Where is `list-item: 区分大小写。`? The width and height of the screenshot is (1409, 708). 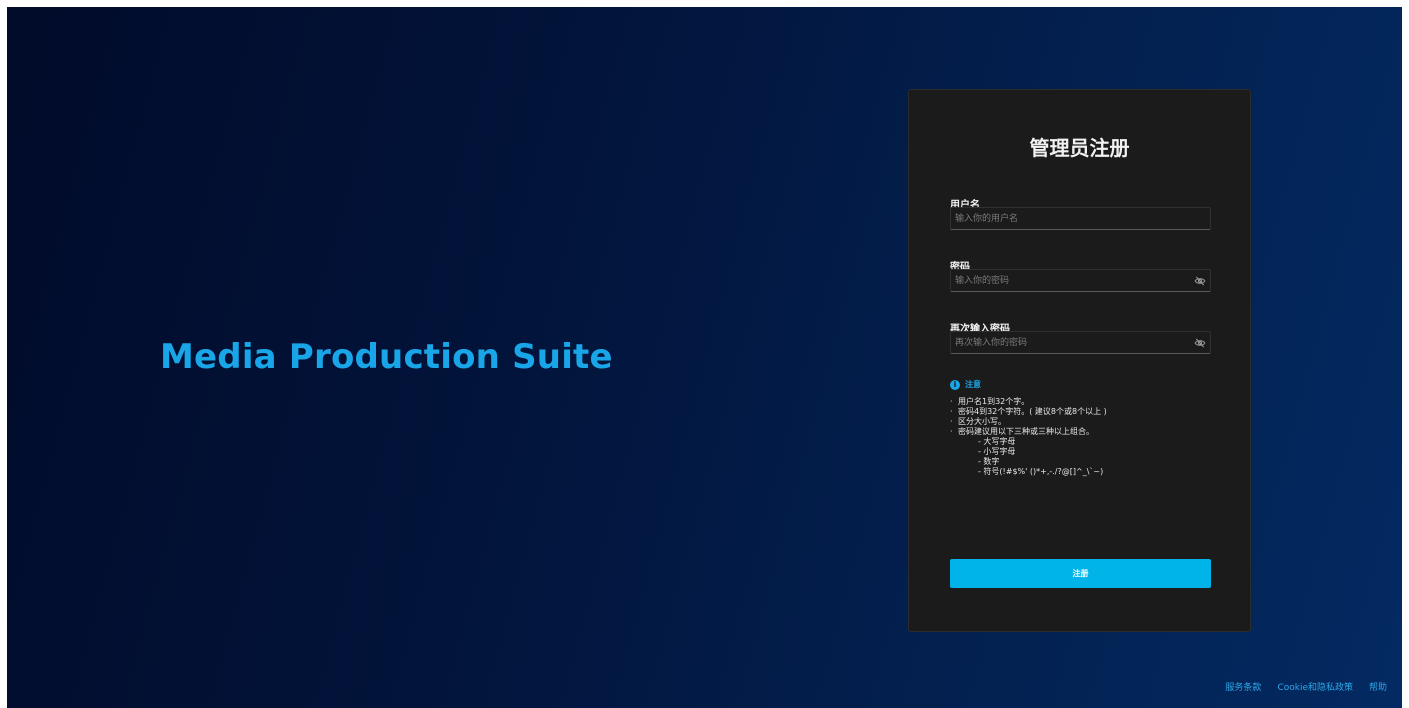
list-item: 区分大小写。 is located at coordinates (1085, 422).